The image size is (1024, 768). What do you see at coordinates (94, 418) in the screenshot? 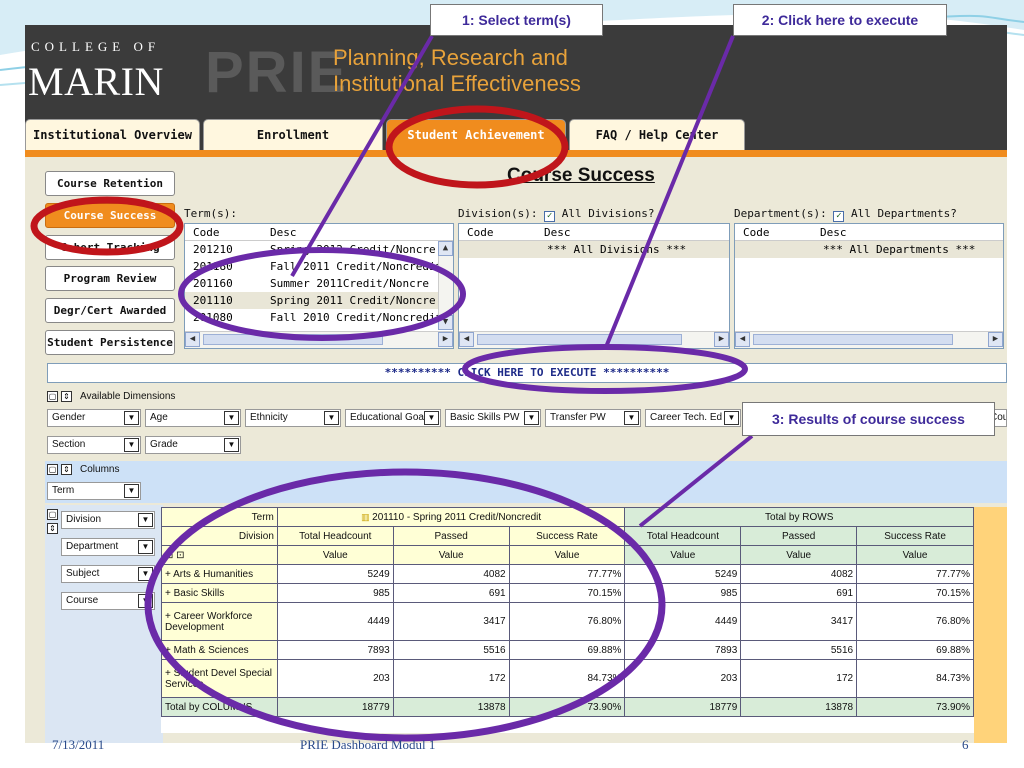
I see `dim-gender: Gender ▼` at bounding box center [94, 418].